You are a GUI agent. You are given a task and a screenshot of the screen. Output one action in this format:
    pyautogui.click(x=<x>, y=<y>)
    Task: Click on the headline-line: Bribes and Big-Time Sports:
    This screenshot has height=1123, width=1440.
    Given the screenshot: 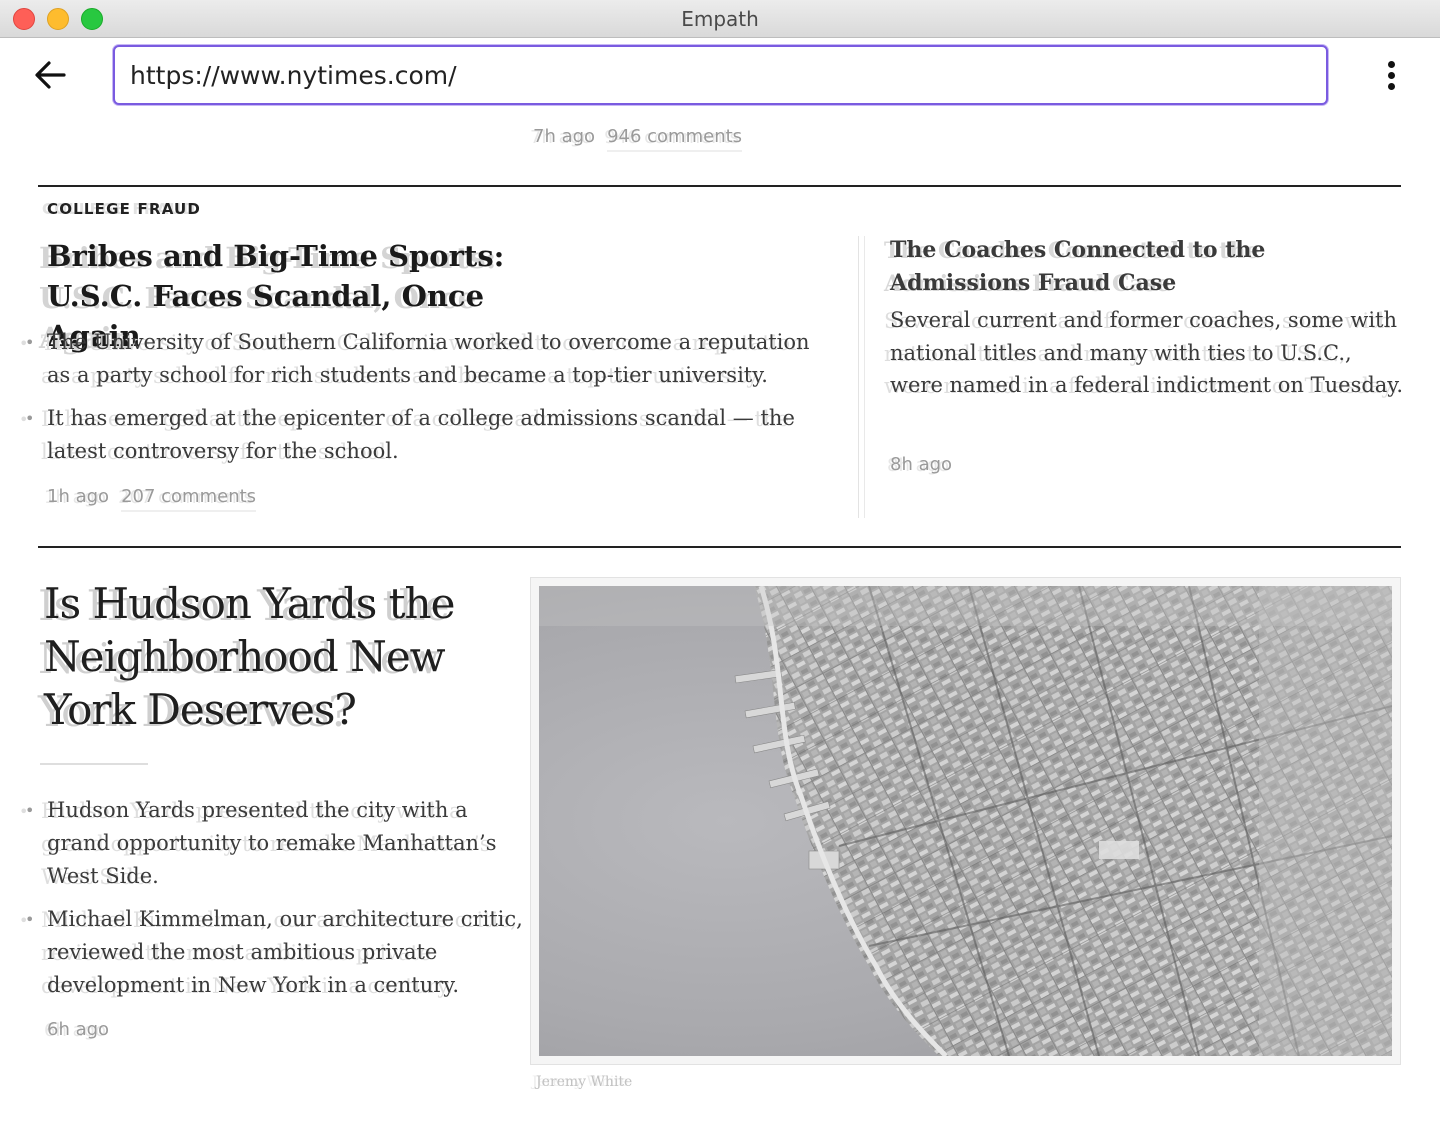 What is the action you would take?
    pyautogui.click(x=276, y=256)
    